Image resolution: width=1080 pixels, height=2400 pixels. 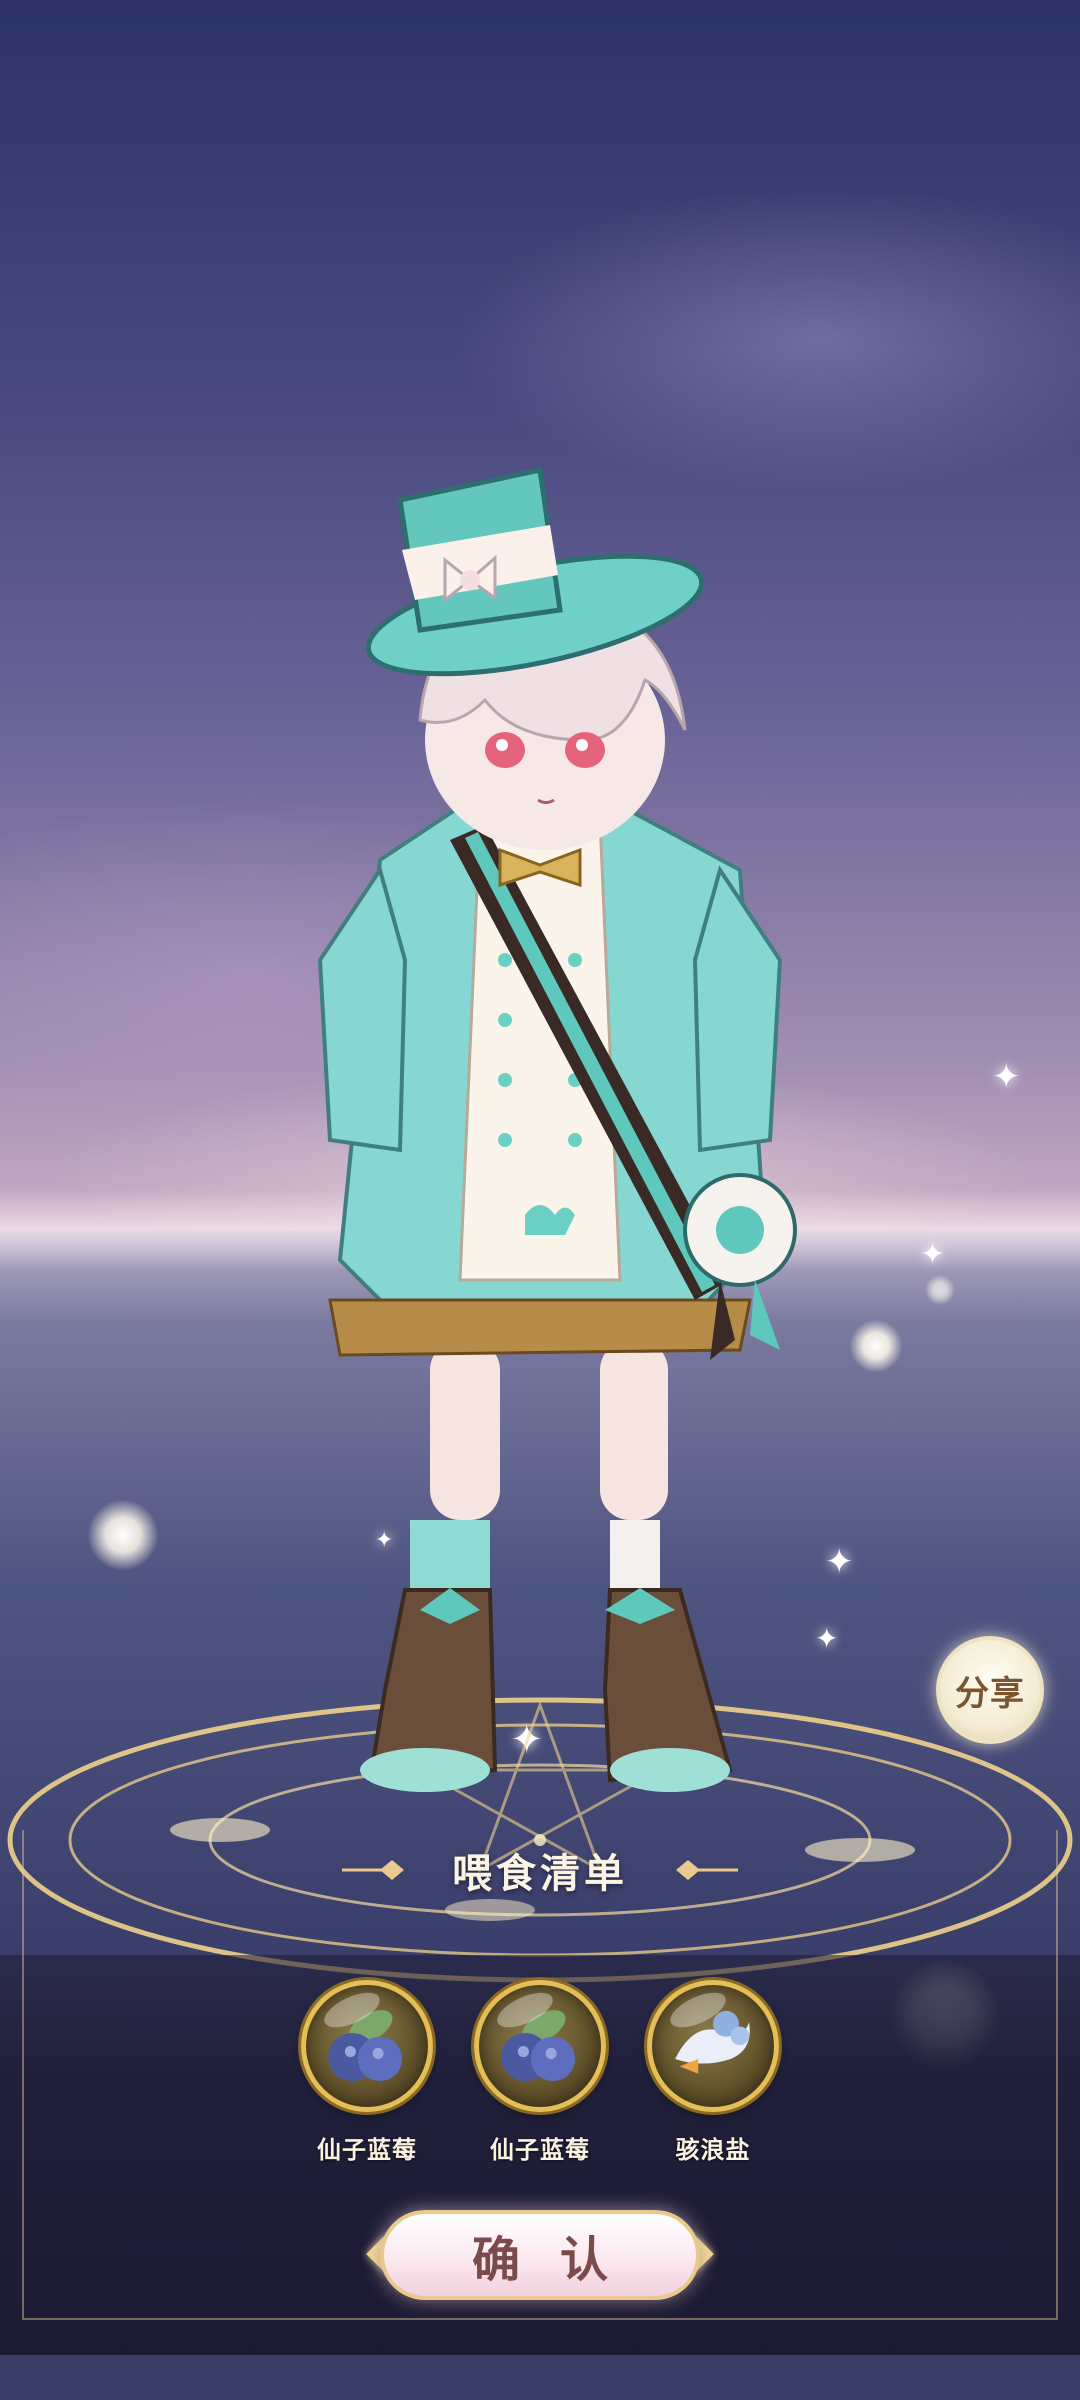 I want to click on food-list: 仙子蓝莓 仙子蓝莓 骇浪盐, so click(x=540, y=2080).